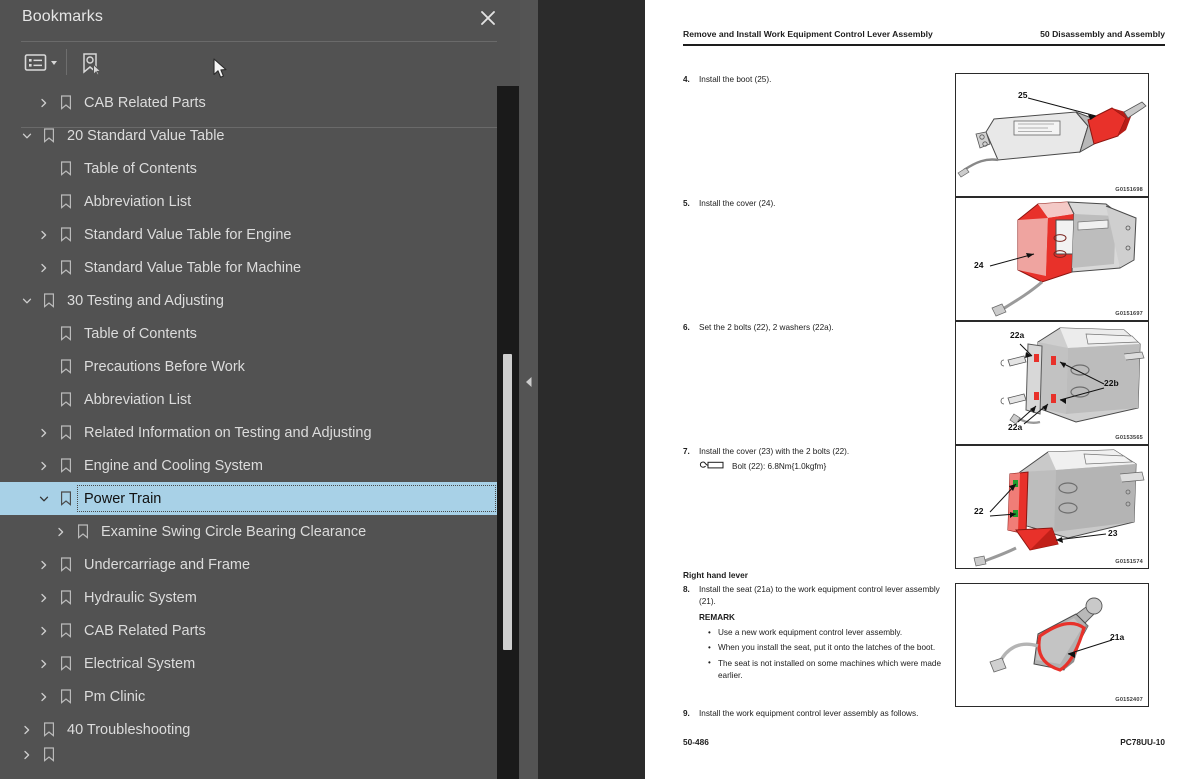  I want to click on list-item-label: 30 Testing and Adjusting, so click(145, 300).